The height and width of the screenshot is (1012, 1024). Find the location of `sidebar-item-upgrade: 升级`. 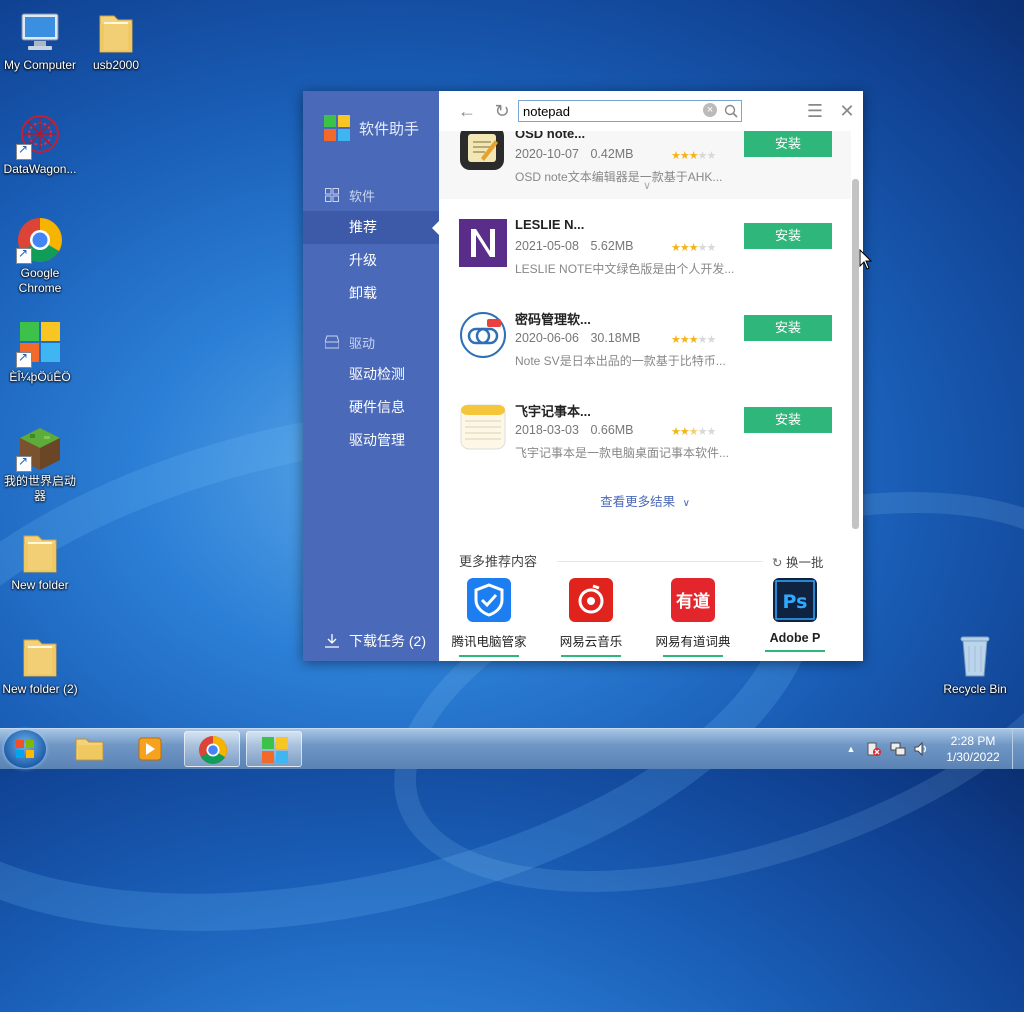

sidebar-item-upgrade: 升级 is located at coordinates (371, 260).